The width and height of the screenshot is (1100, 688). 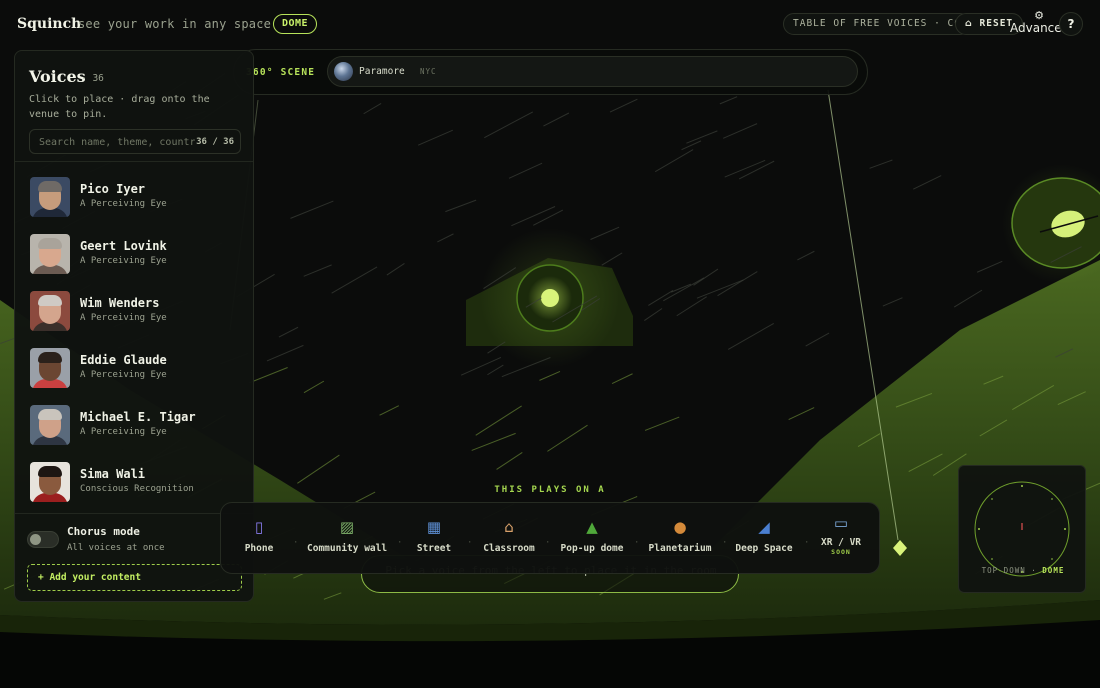 What do you see at coordinates (259, 548) in the screenshot?
I see `device-label: Phone` at bounding box center [259, 548].